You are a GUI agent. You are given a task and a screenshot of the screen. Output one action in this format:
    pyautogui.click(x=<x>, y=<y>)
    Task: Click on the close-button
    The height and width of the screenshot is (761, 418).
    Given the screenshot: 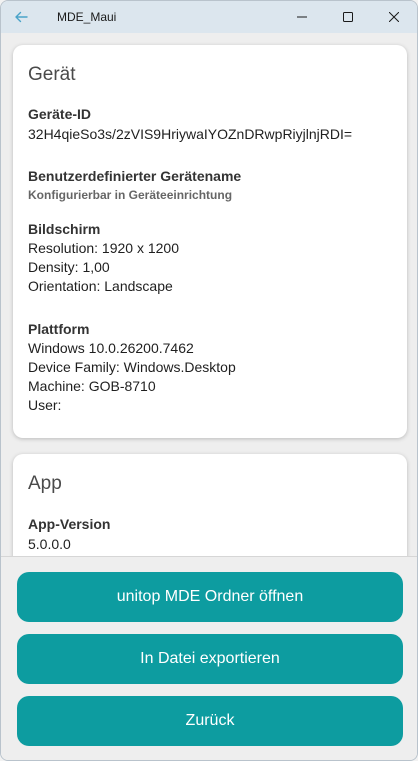 What is the action you would take?
    pyautogui.click(x=394, y=17)
    